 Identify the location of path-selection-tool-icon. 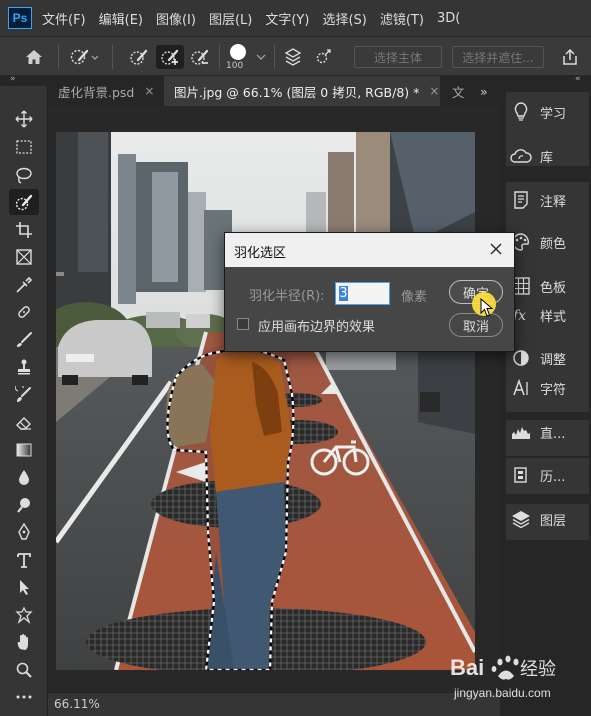
(24, 587).